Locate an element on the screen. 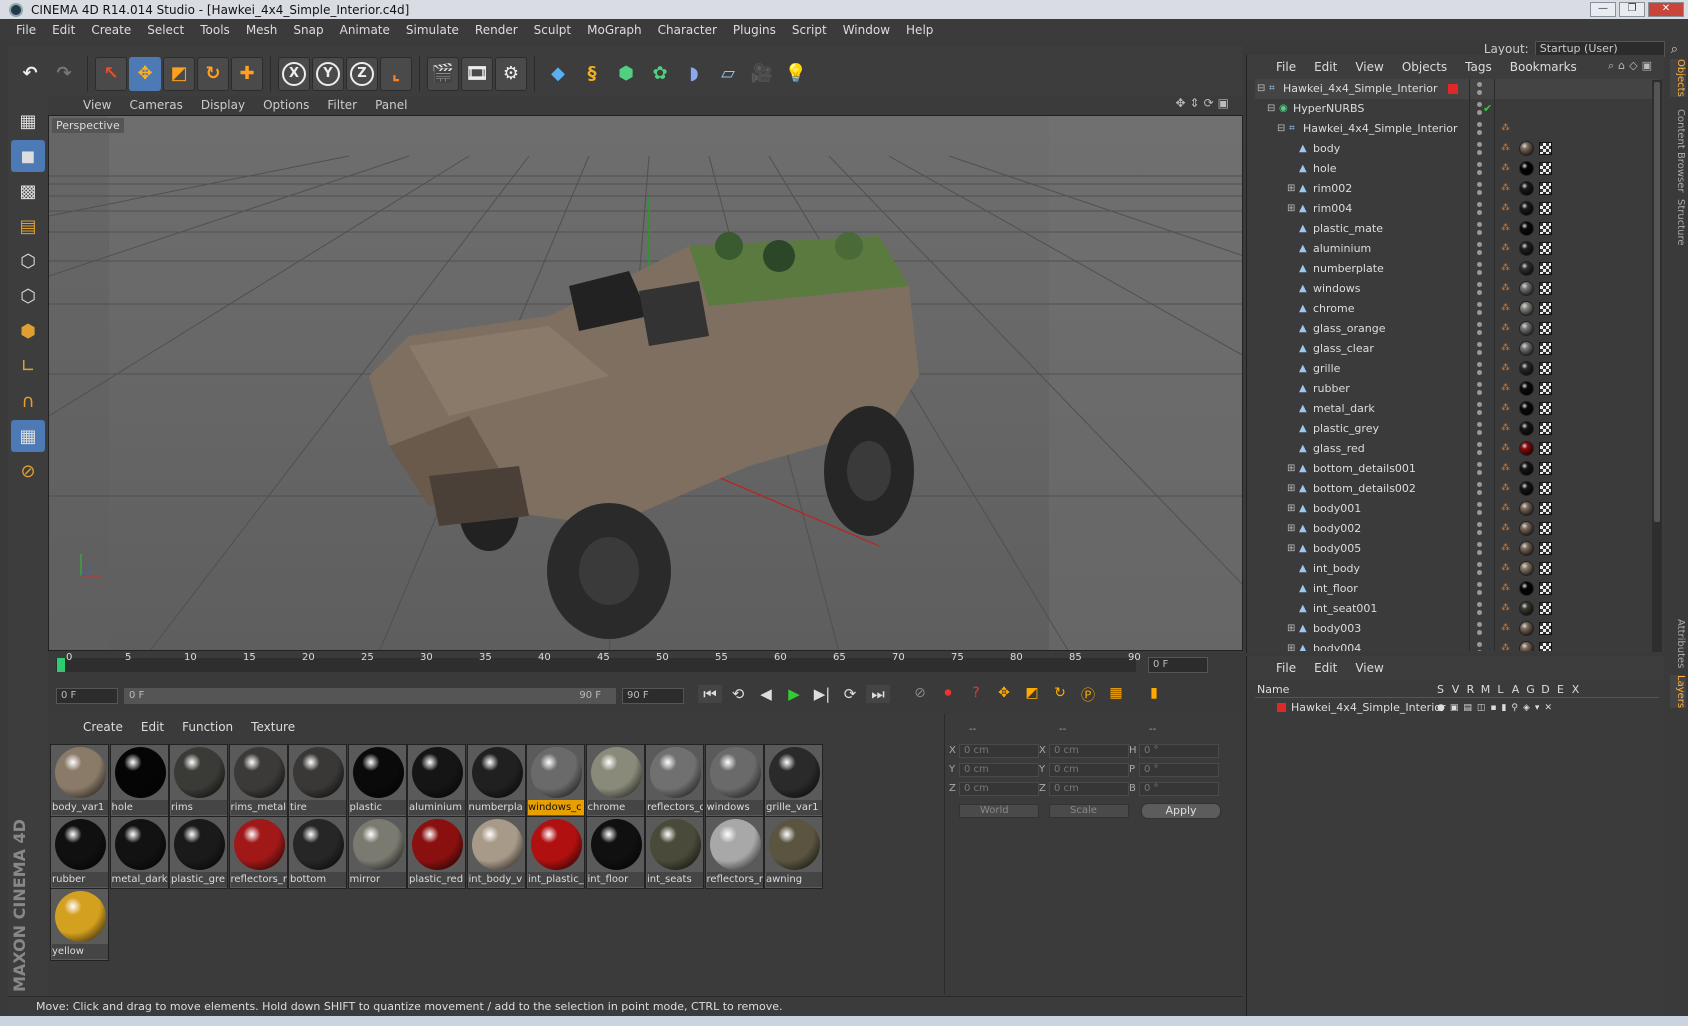  objects-scrollbar is located at coordinates (1657, 366).